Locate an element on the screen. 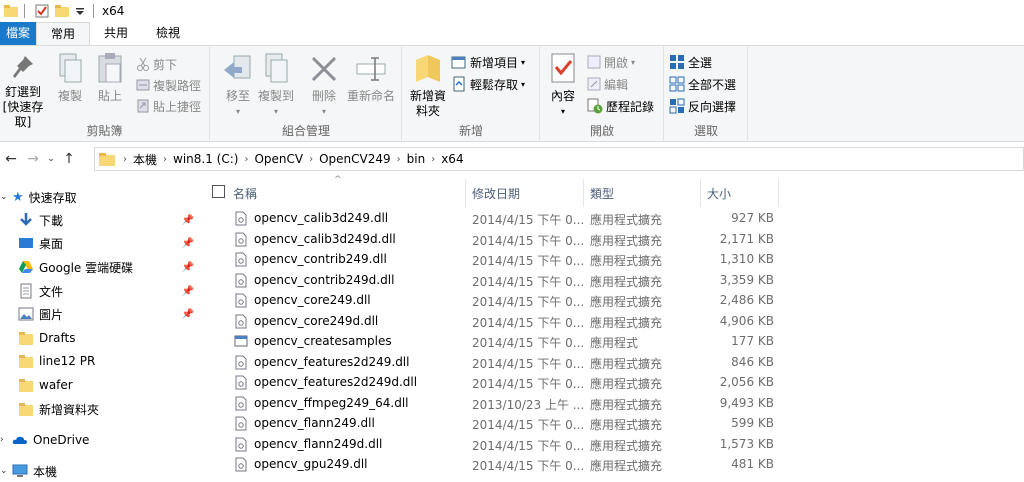  properties-check-icon is located at coordinates (42, 11).